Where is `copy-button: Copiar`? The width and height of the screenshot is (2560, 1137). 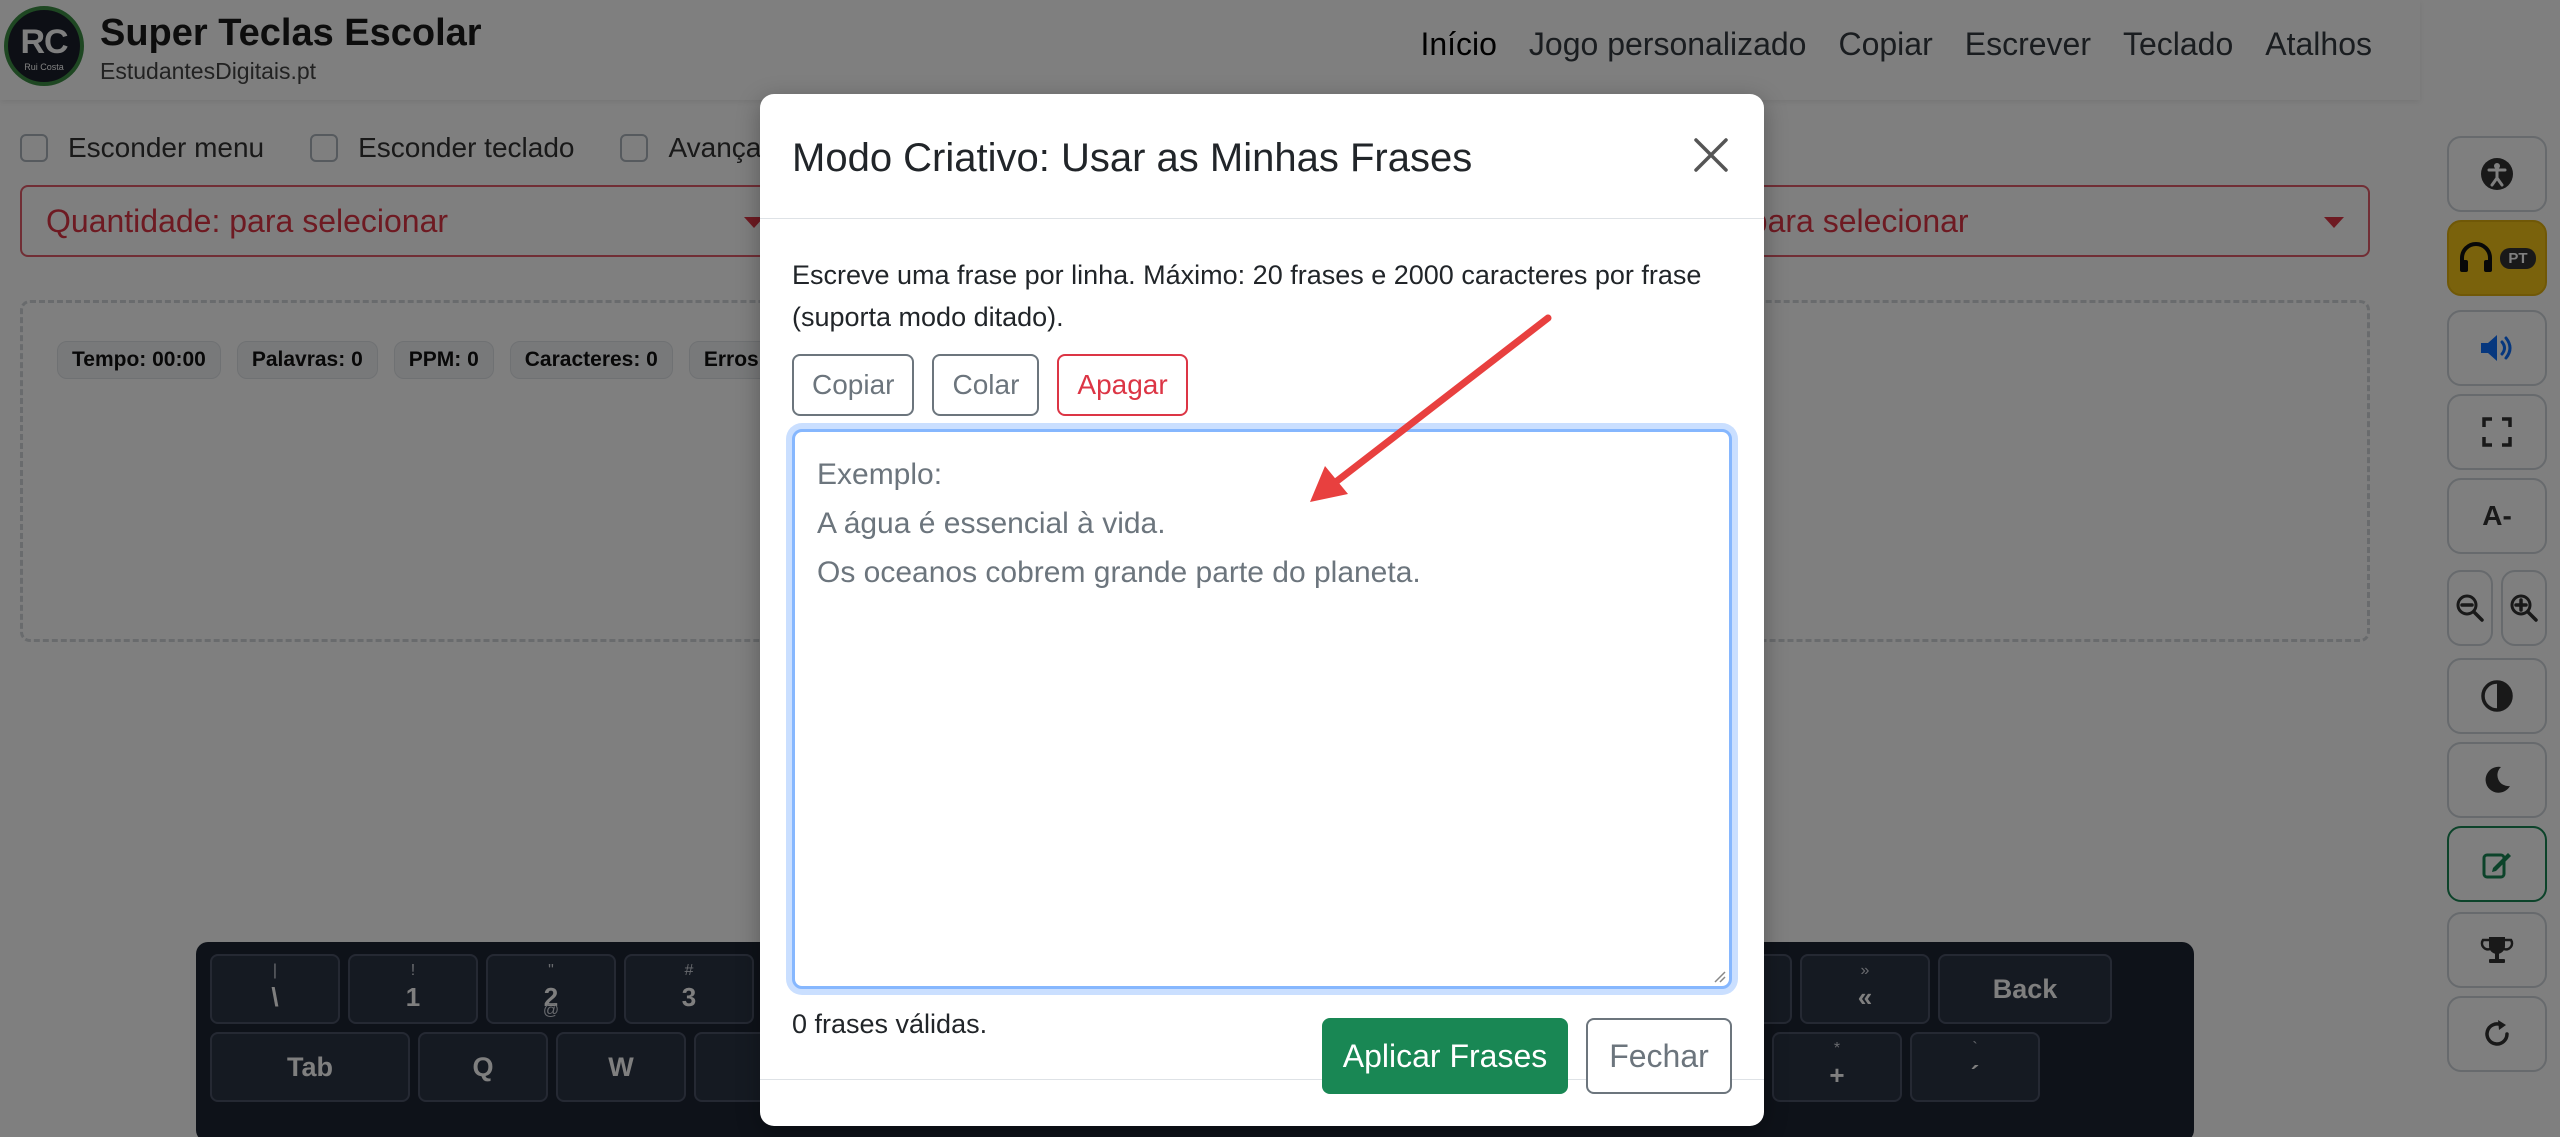
copy-button: Copiar is located at coordinates (853, 385).